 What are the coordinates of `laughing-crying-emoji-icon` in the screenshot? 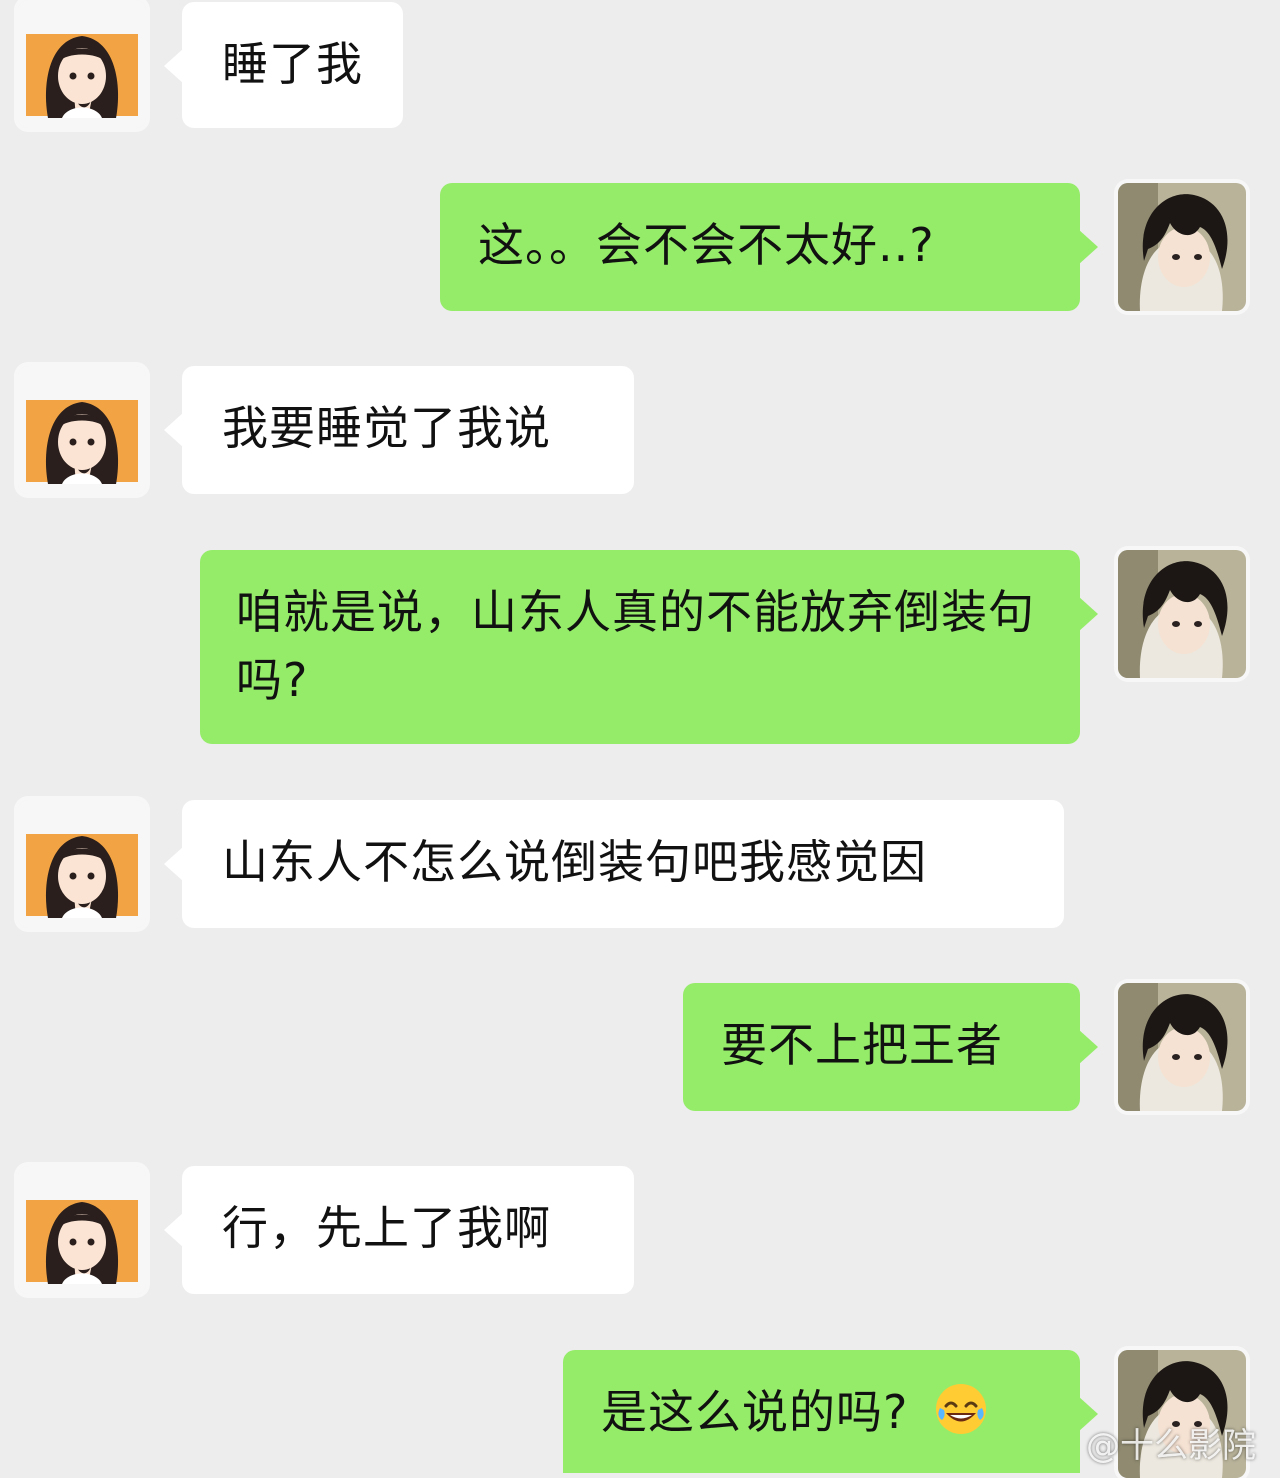 It's located at (961, 1409).